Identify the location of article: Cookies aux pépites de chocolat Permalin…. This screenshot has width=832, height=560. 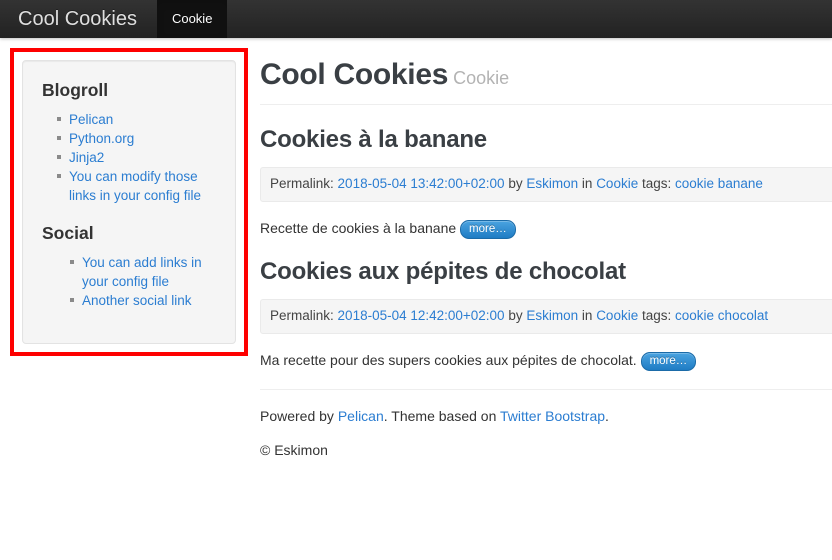
(546, 314).